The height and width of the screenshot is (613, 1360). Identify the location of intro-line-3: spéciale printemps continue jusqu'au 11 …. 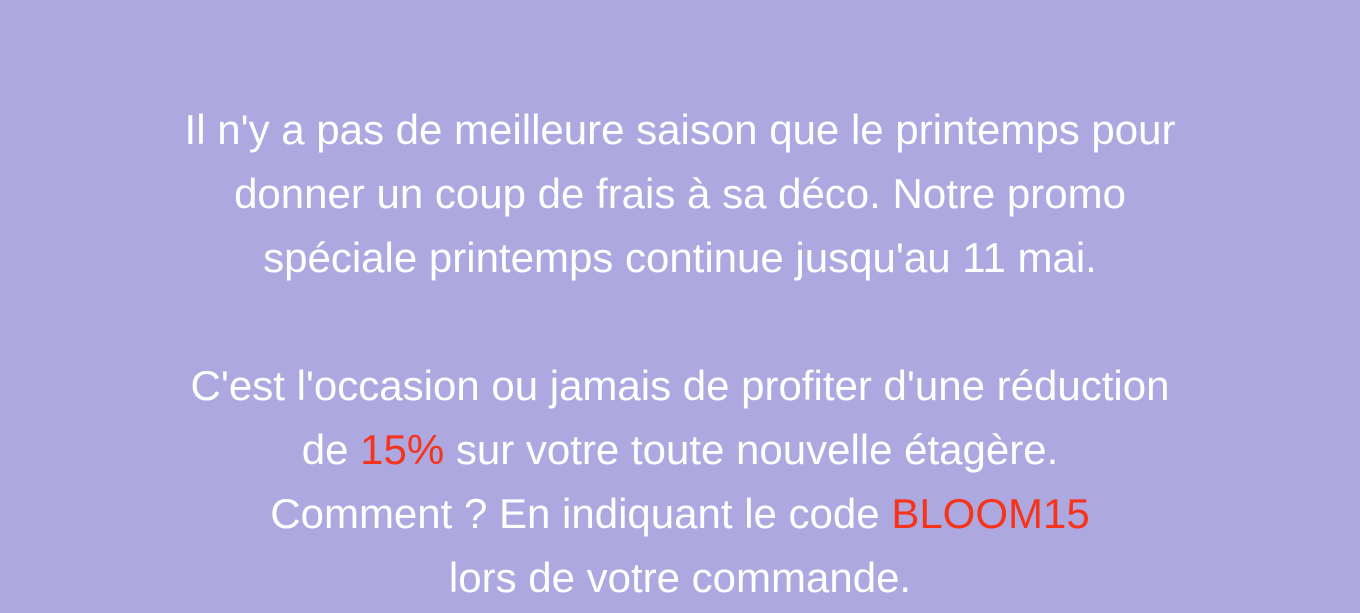
(680, 257).